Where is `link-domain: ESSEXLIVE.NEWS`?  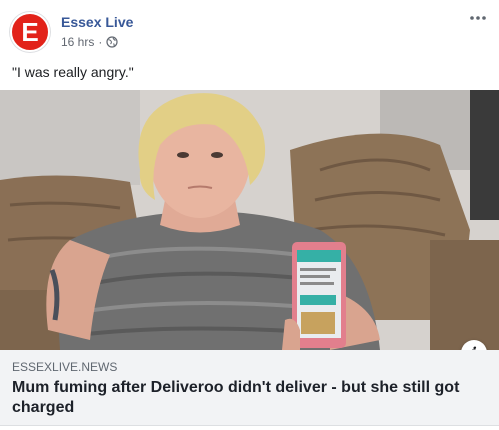
link-domain: ESSEXLIVE.NEWS is located at coordinates (65, 367).